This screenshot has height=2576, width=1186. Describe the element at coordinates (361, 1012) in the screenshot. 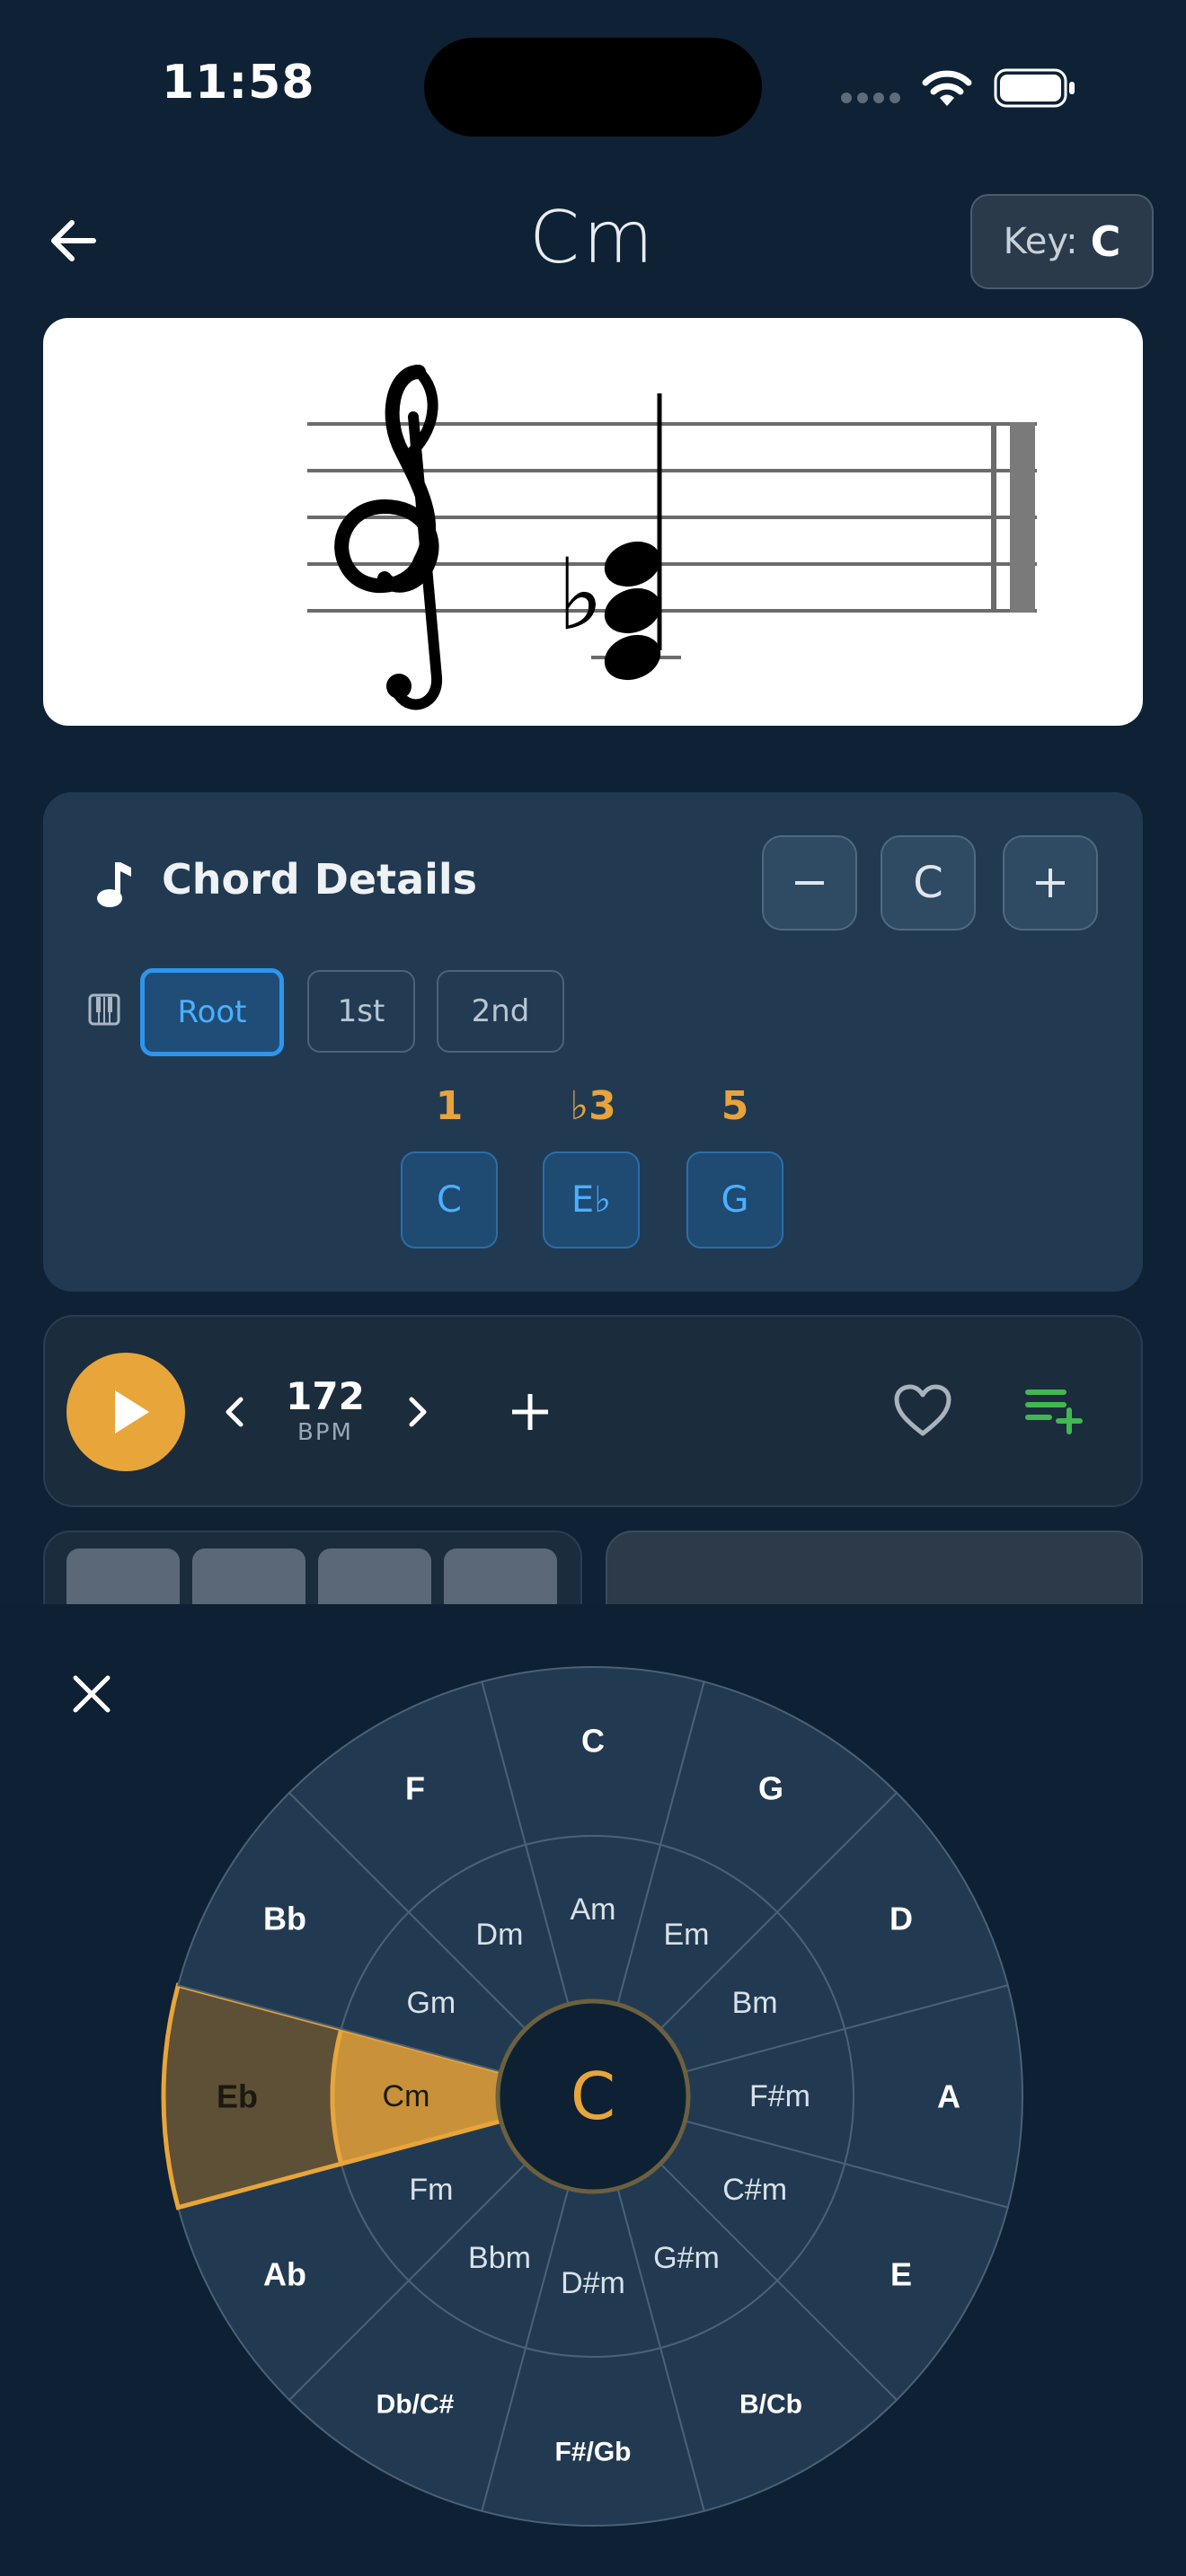

I see `inversion-1st-button: 1st` at that location.